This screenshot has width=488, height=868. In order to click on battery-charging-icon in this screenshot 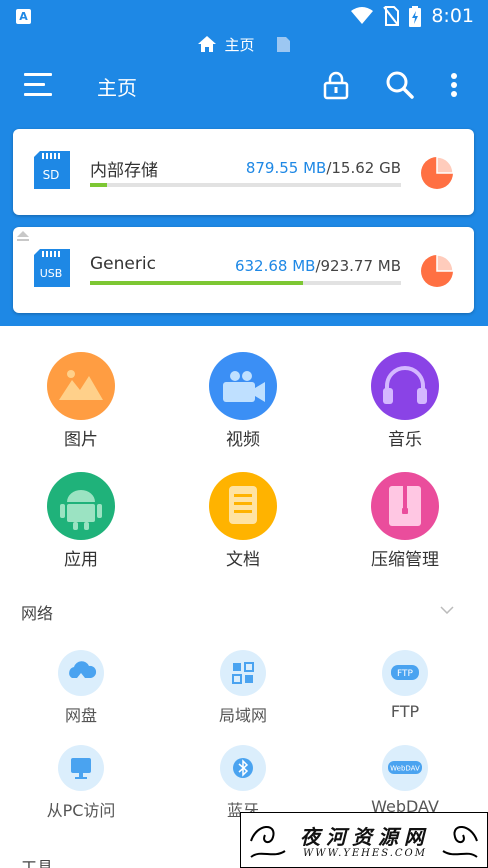, I will do `click(415, 16)`.